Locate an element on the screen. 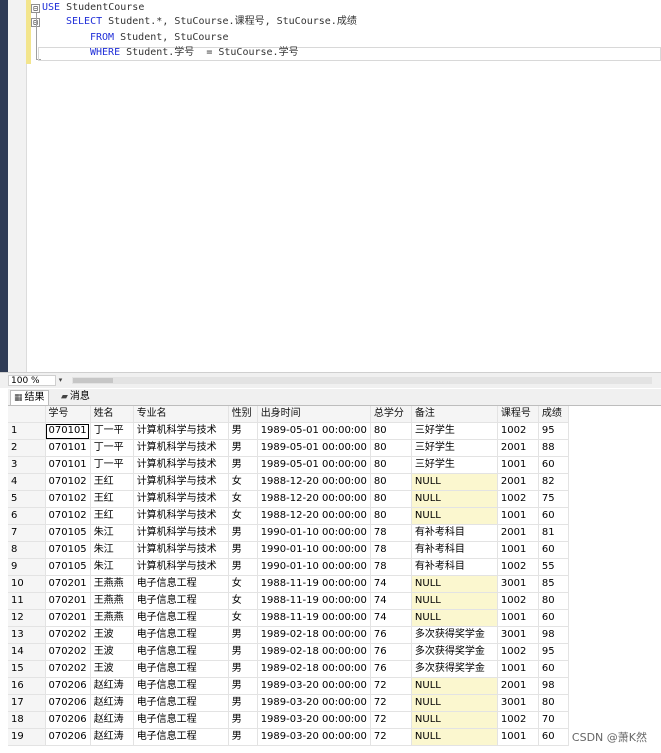  table-cell: 070202 is located at coordinates (68, 669).